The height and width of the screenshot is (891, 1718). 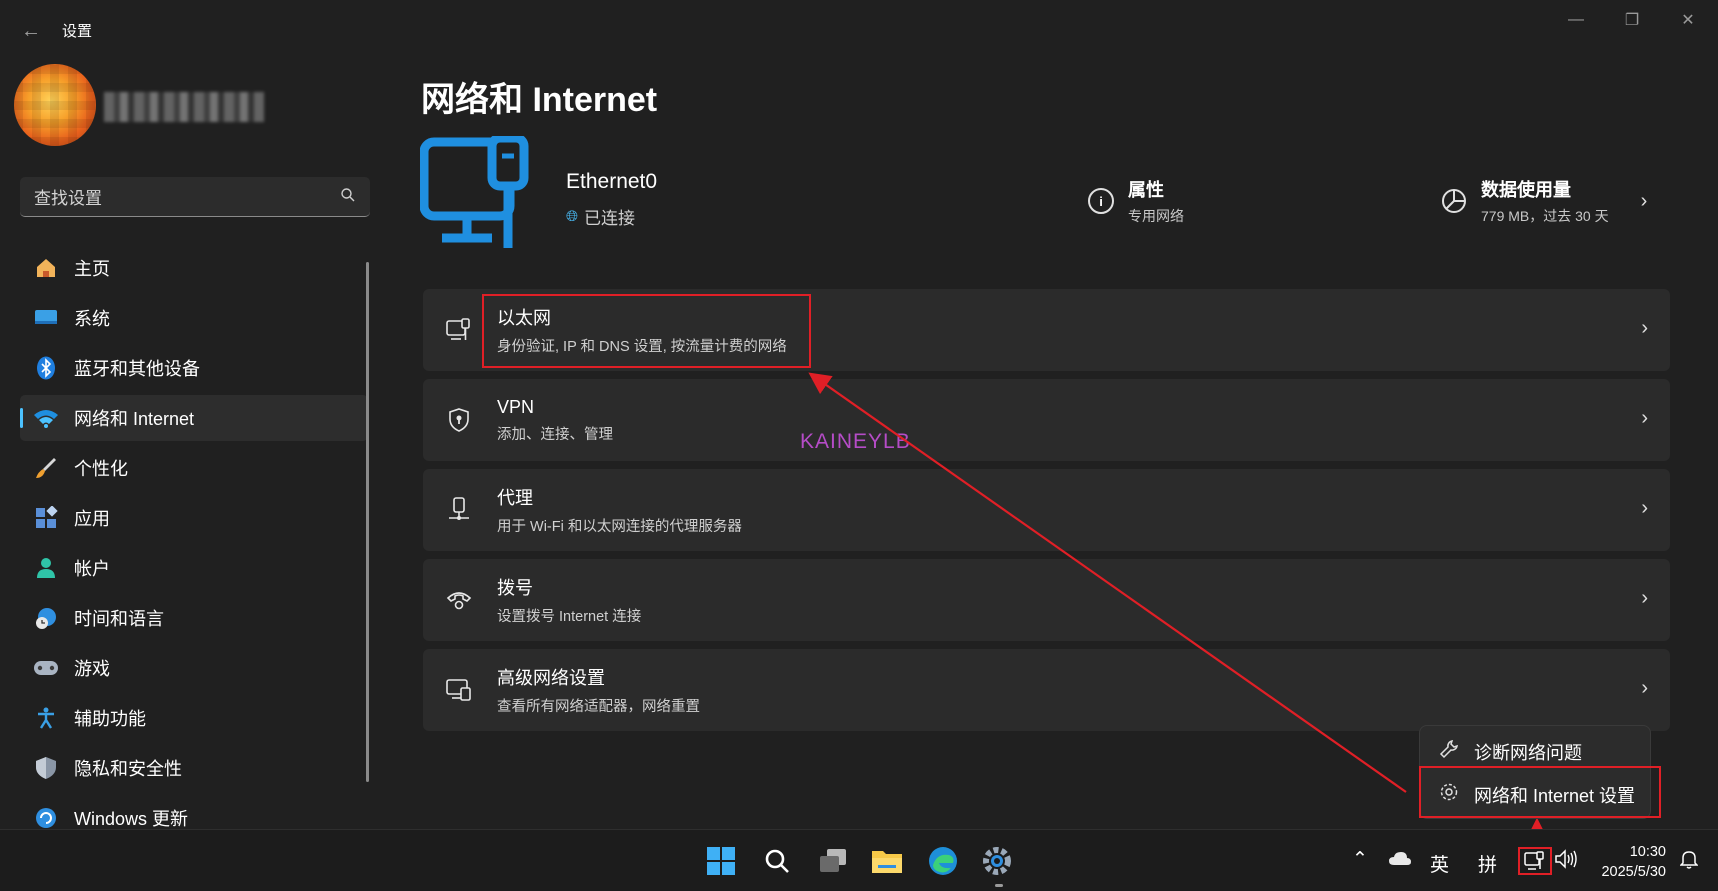 I want to click on menu-item-diagnose: 诊断网络问题, so click(x=1510, y=752).